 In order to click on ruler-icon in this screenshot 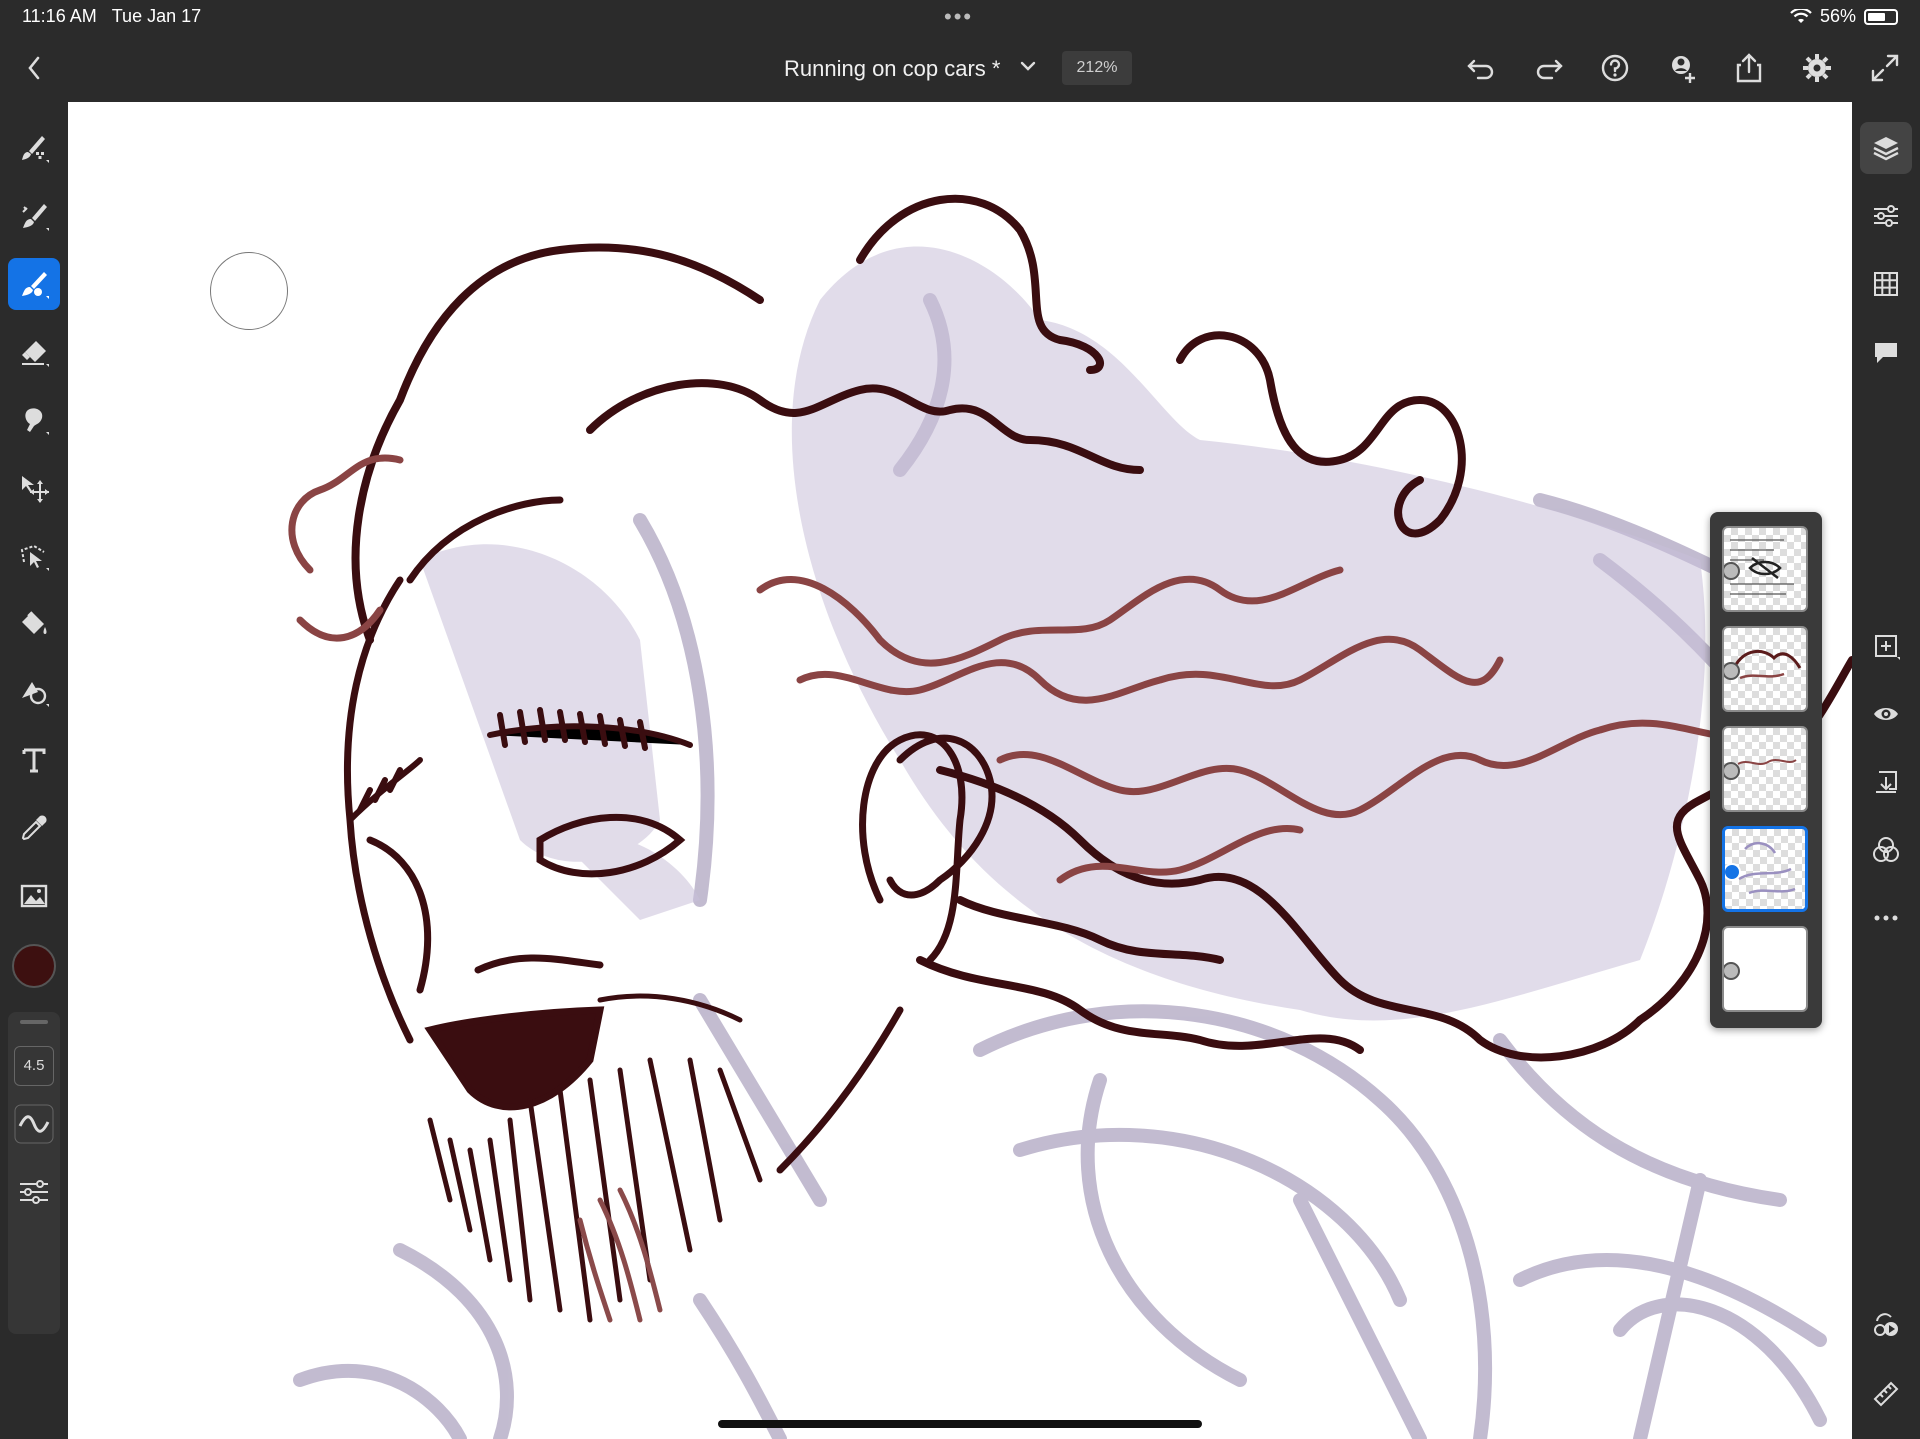, I will do `click(1886, 1394)`.